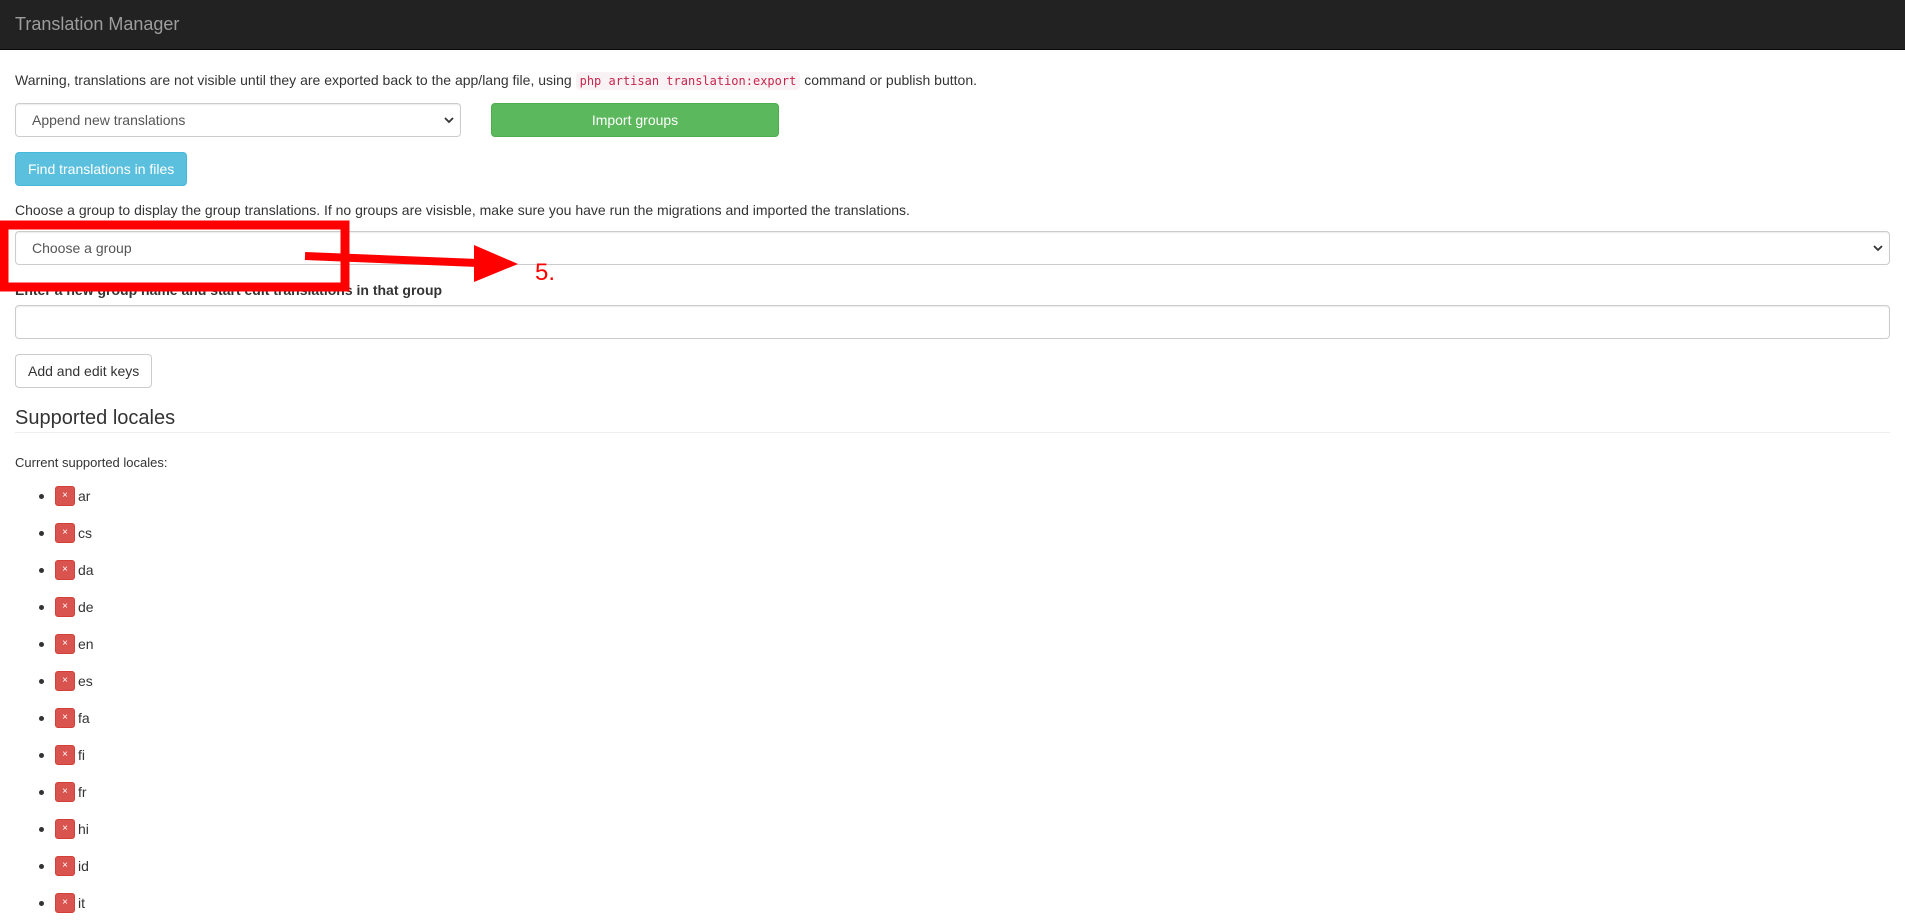 This screenshot has height=921, width=1905. Describe the element at coordinates (81, 755) in the screenshot. I see `locale-code: fi` at that location.